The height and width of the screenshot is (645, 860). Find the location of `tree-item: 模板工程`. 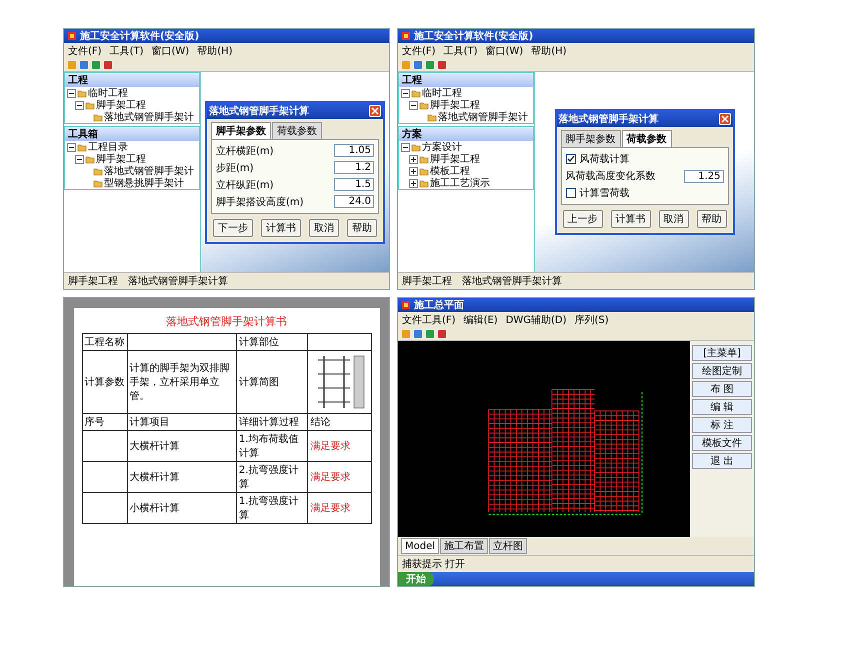

tree-item: 模板工程 is located at coordinates (450, 171).